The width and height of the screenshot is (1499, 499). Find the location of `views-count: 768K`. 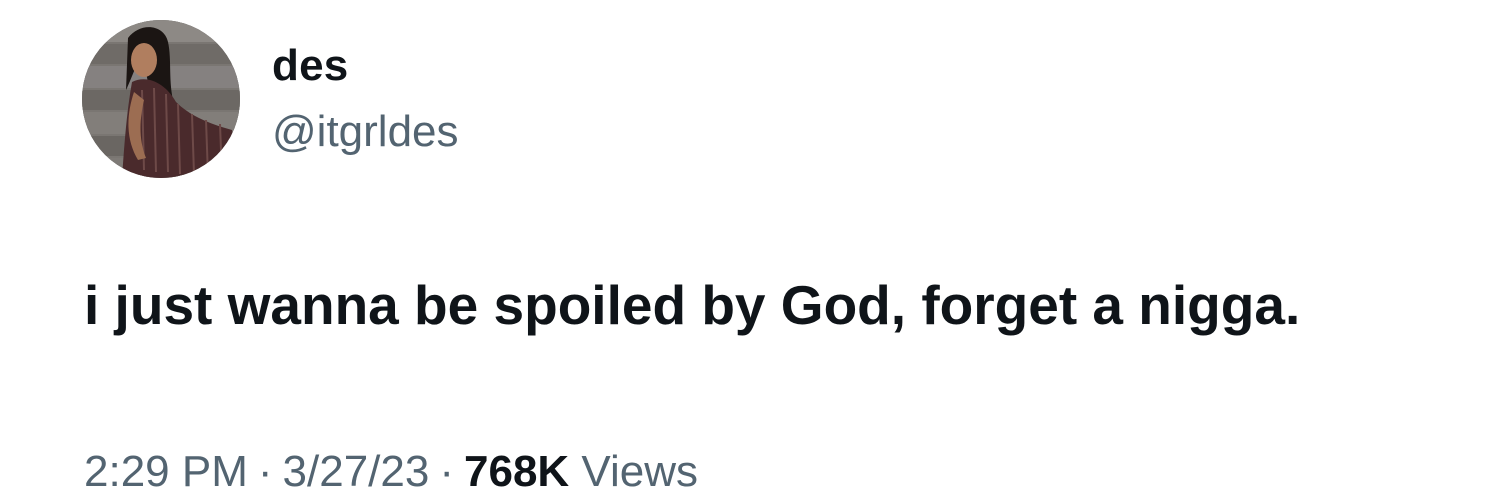

views-count: 768K is located at coordinates (517, 471).